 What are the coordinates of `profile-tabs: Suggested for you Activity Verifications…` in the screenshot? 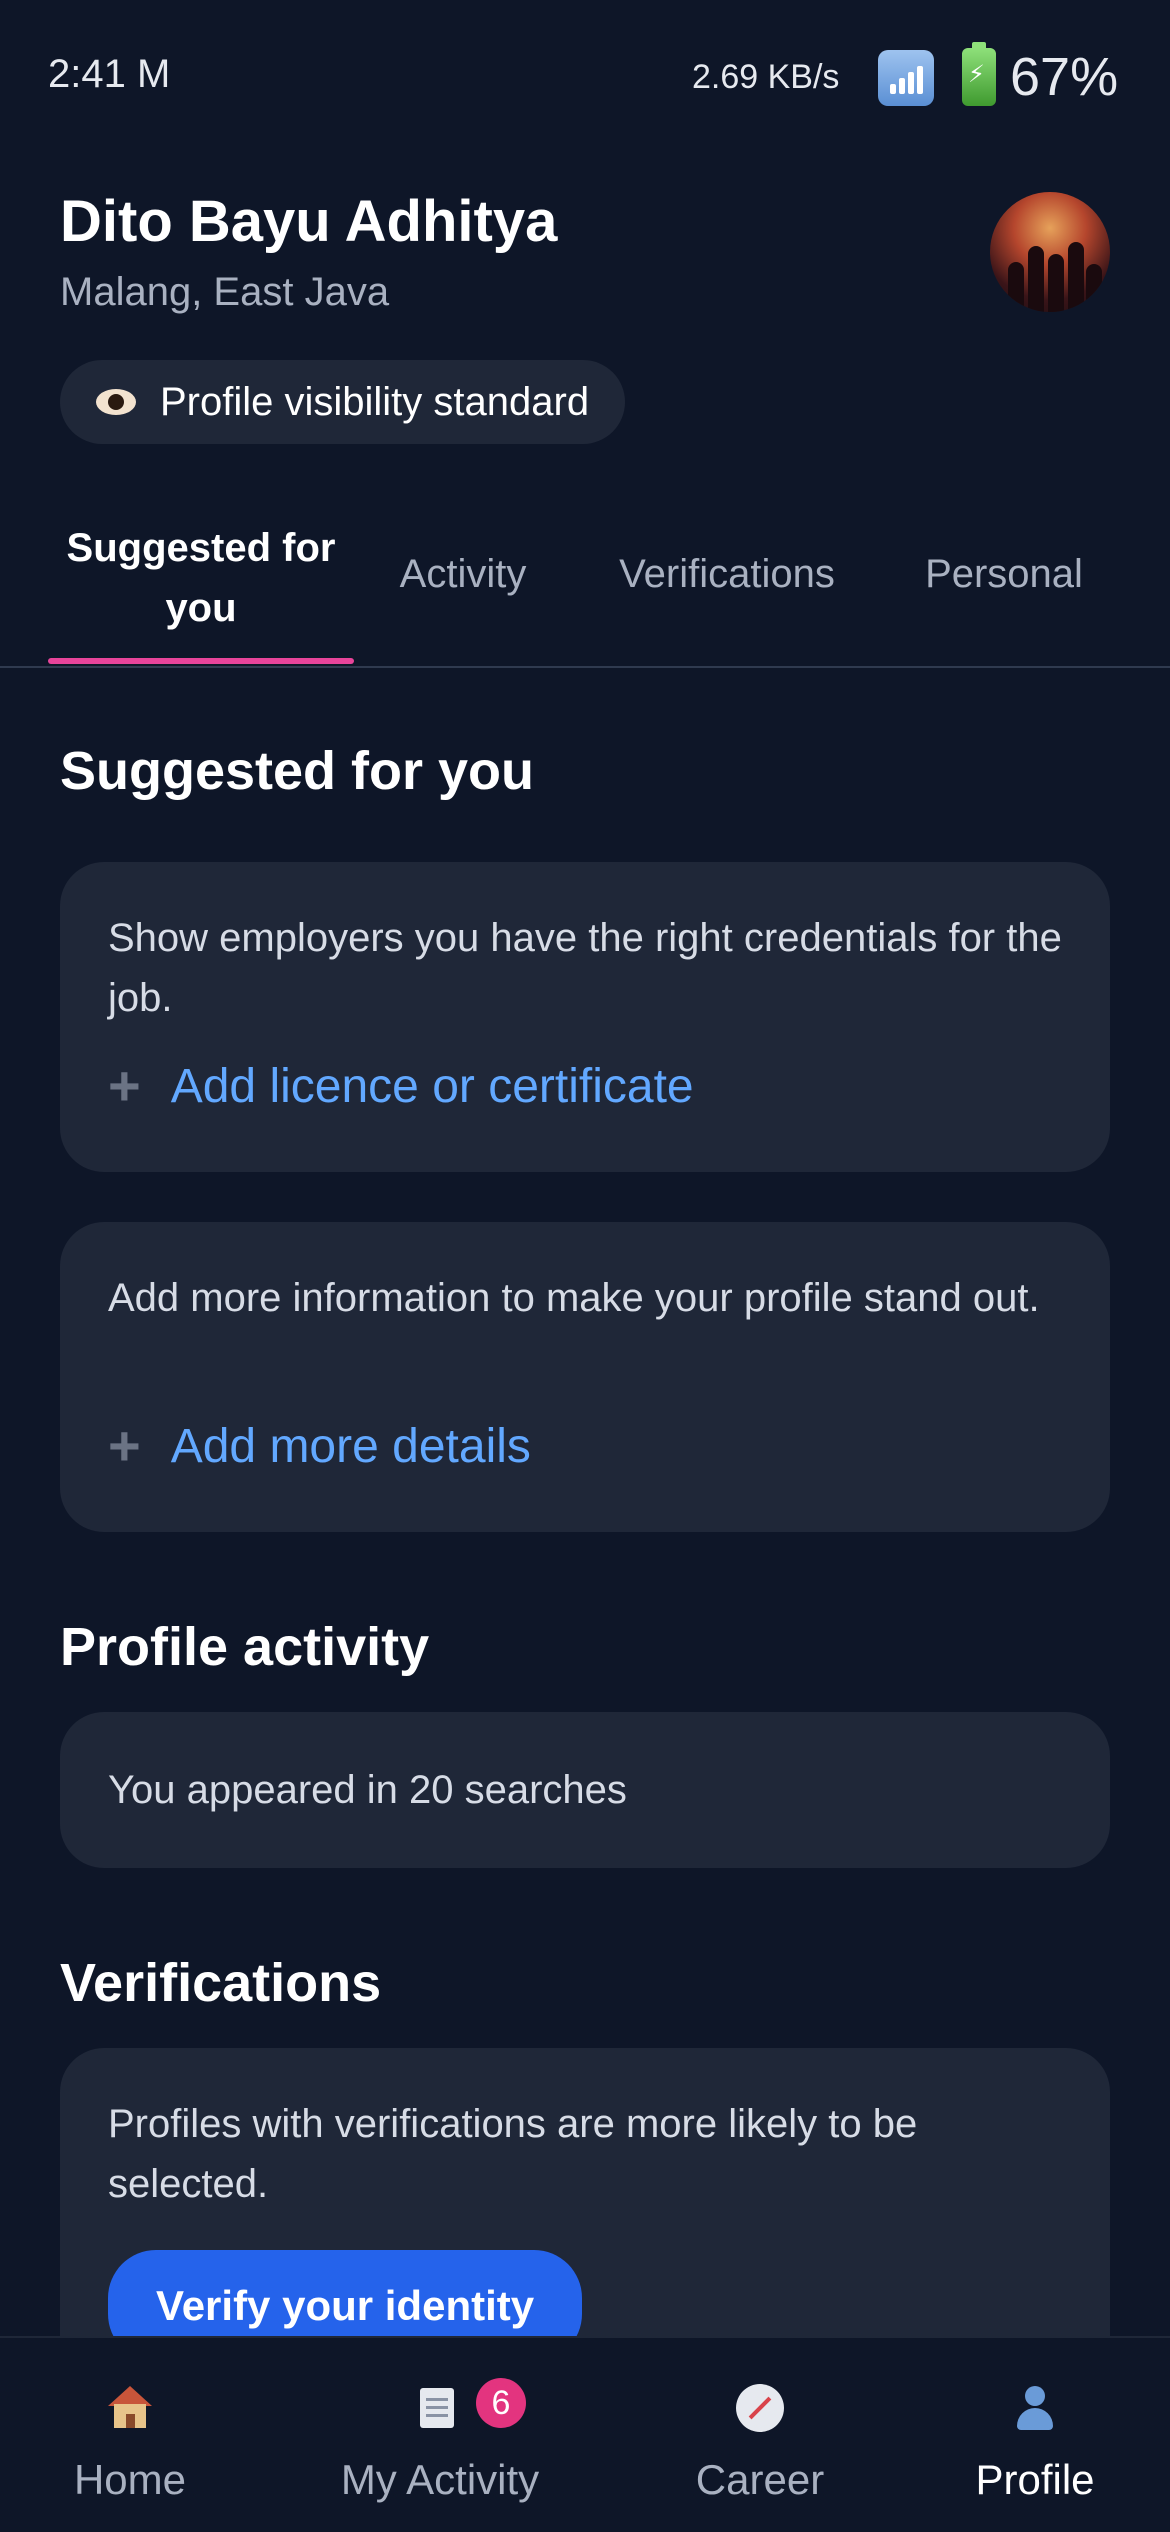 It's located at (585, 584).